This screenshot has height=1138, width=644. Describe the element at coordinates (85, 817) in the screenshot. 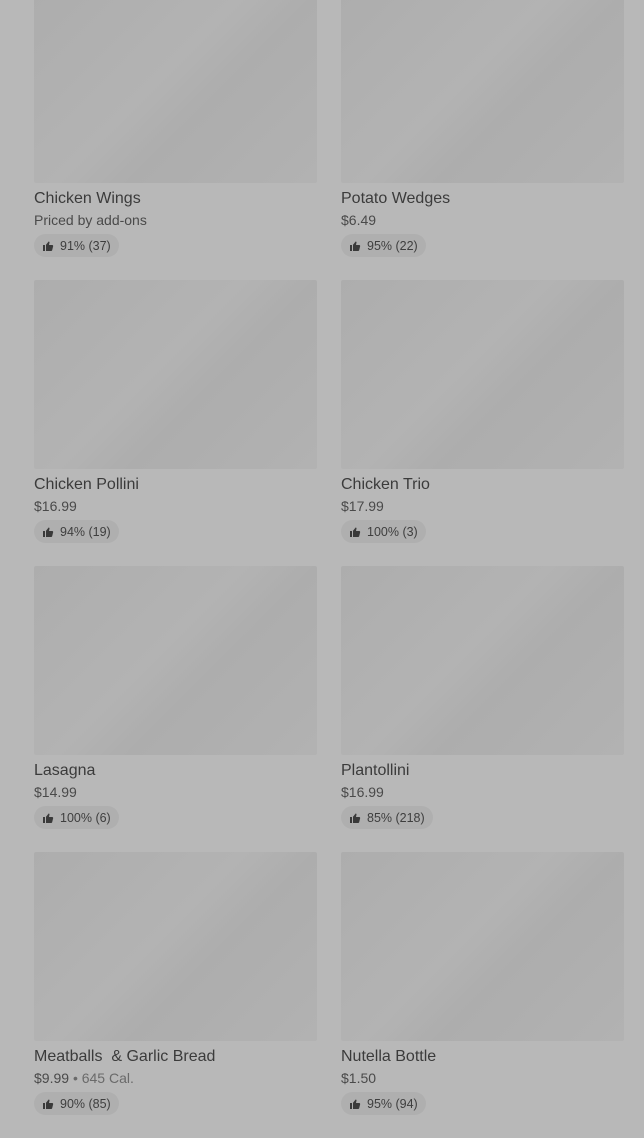

I see `rating-text: 100% (6)` at that location.